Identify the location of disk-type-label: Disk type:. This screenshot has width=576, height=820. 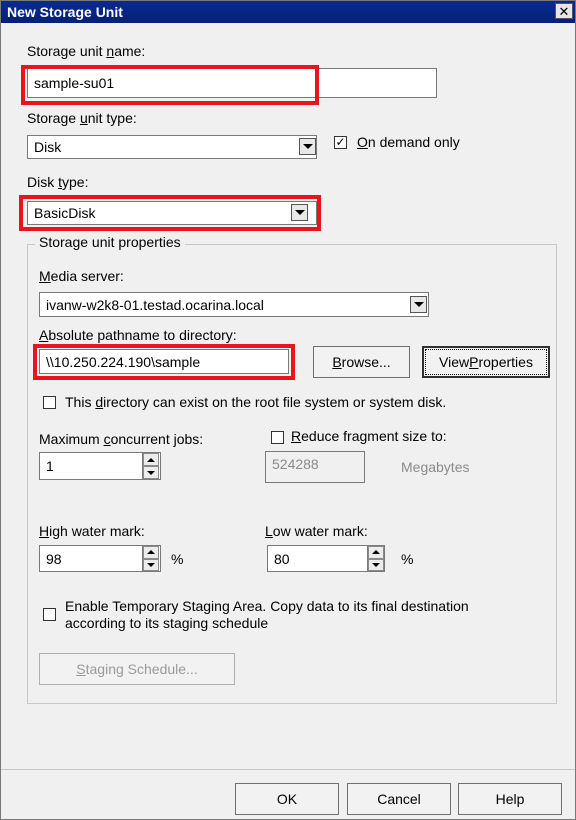
(58, 182).